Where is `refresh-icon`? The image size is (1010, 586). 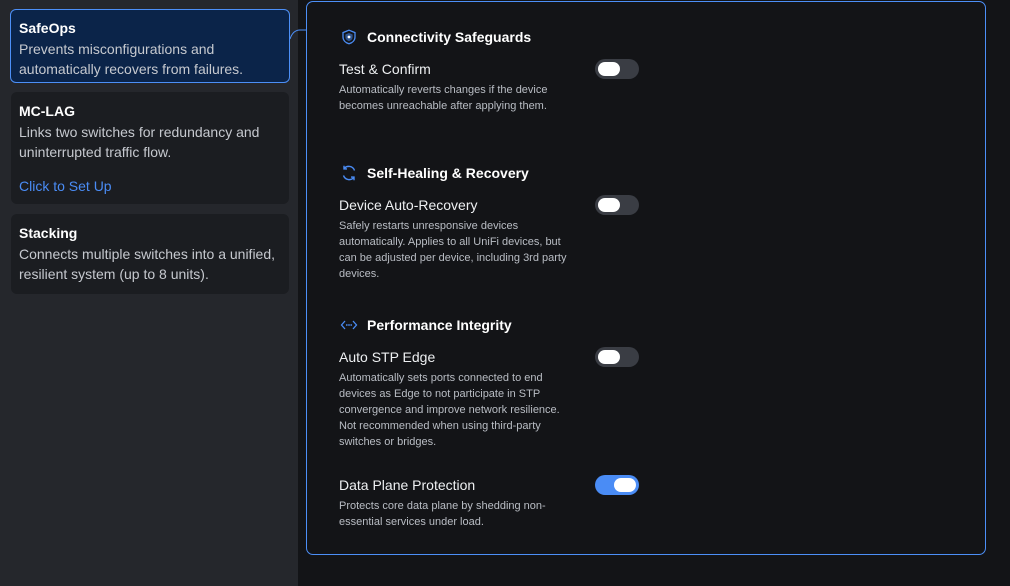
refresh-icon is located at coordinates (349, 173).